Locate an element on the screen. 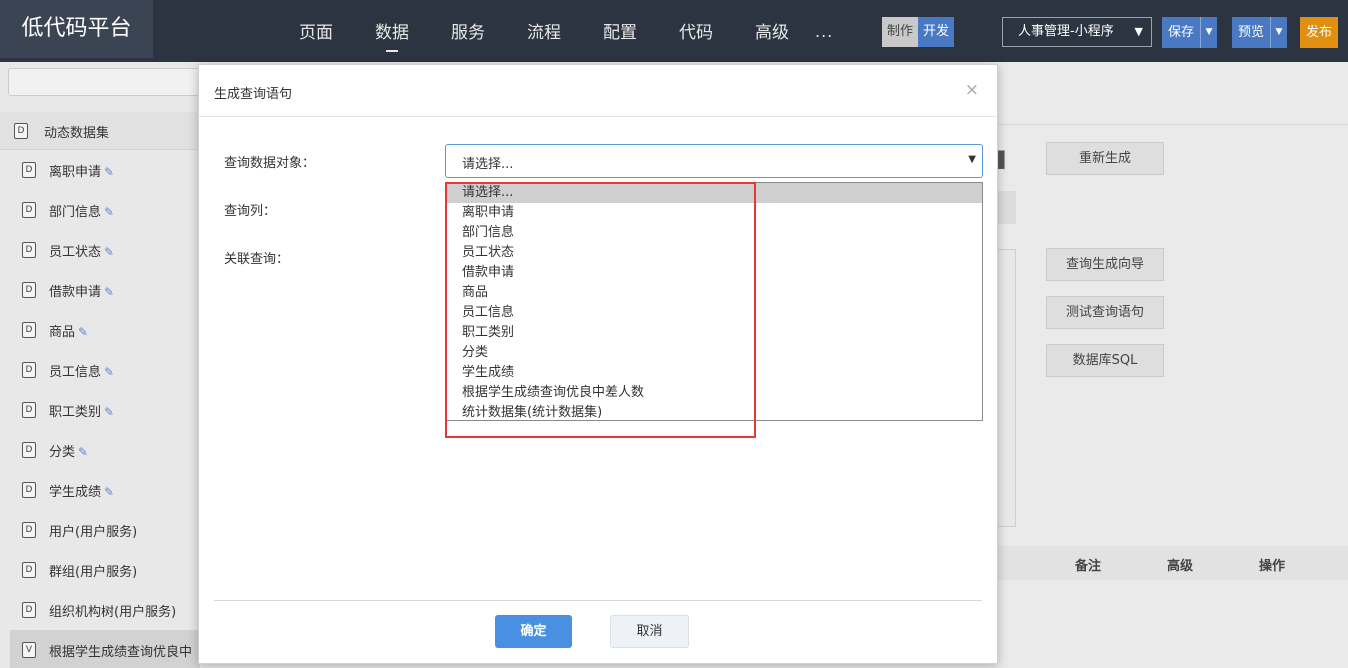 The width and height of the screenshot is (1348, 668). sidebar-item-label: 员工状态 ✎ is located at coordinates (81, 250).